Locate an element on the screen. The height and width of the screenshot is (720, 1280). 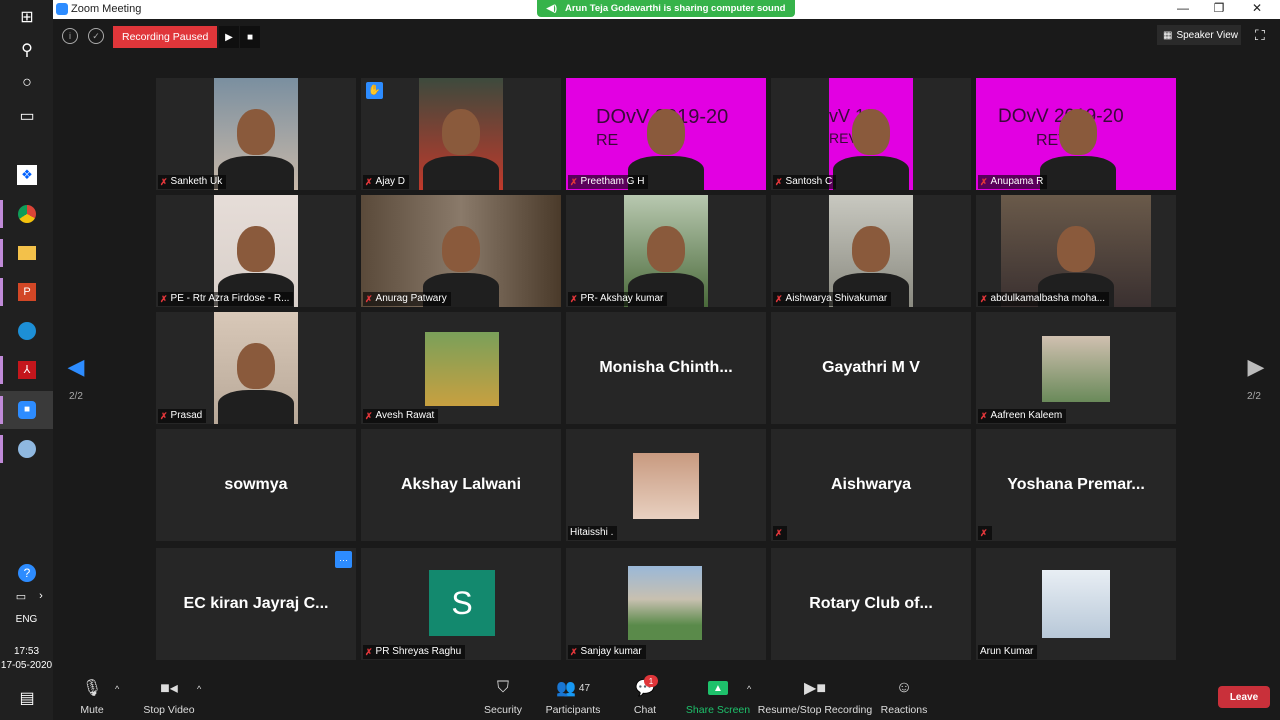
participant-tile: ✗ Sanketh Uk is located at coordinates (256, 134).